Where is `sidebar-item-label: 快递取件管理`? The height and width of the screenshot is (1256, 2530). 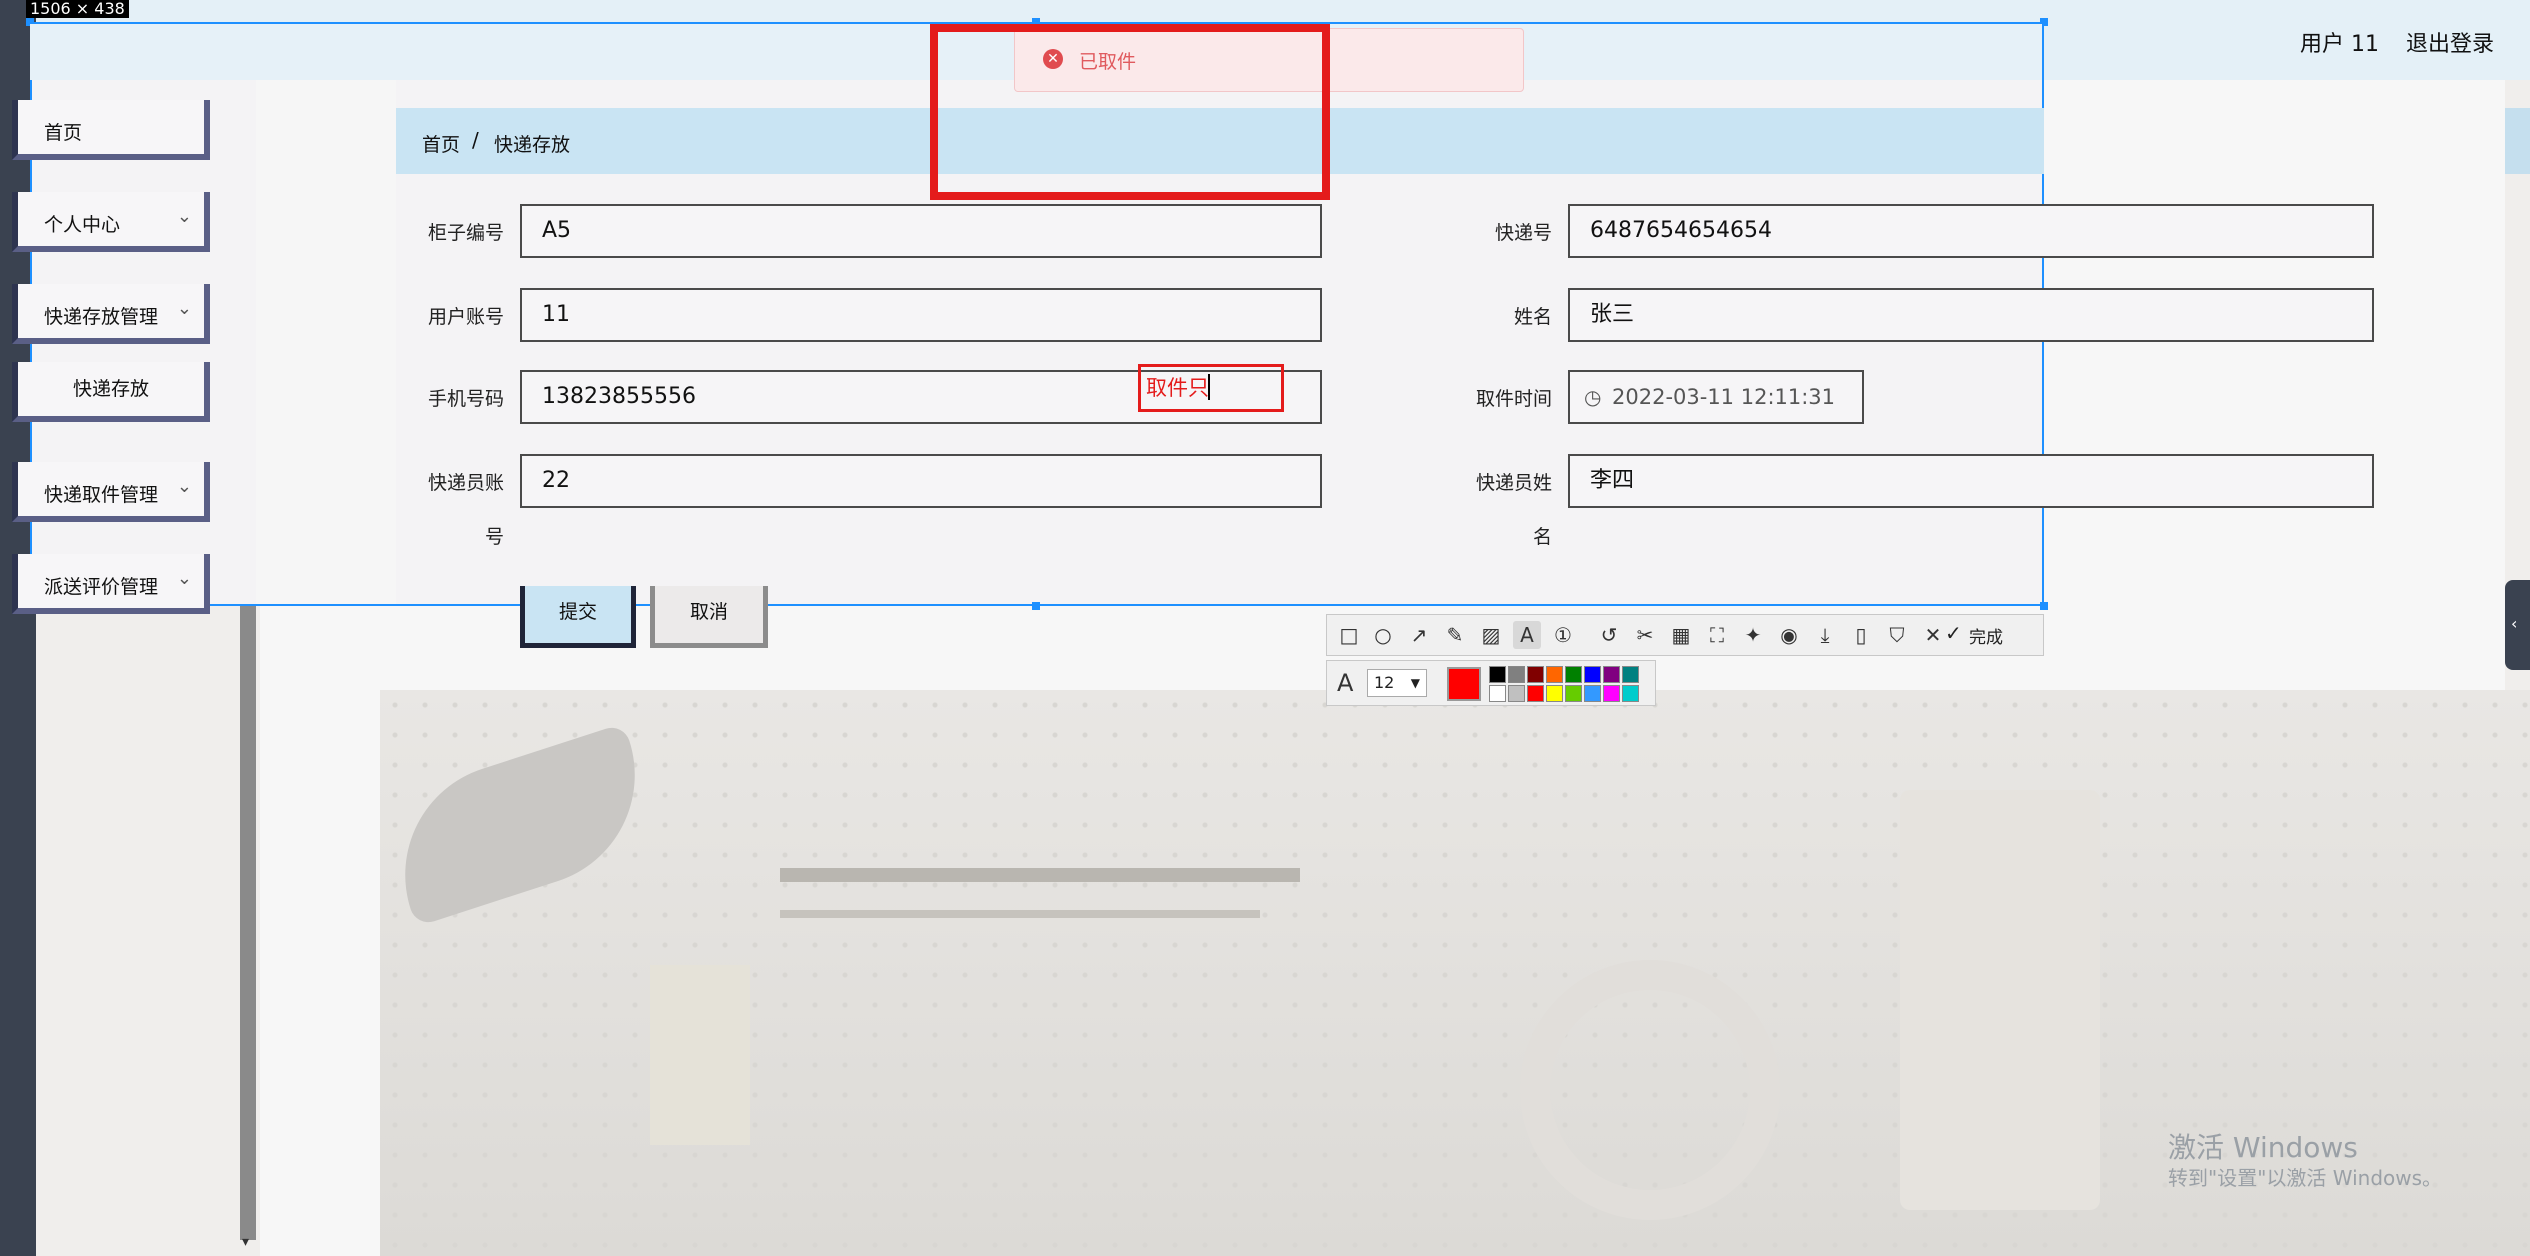 sidebar-item-label: 快递取件管理 is located at coordinates (101, 495).